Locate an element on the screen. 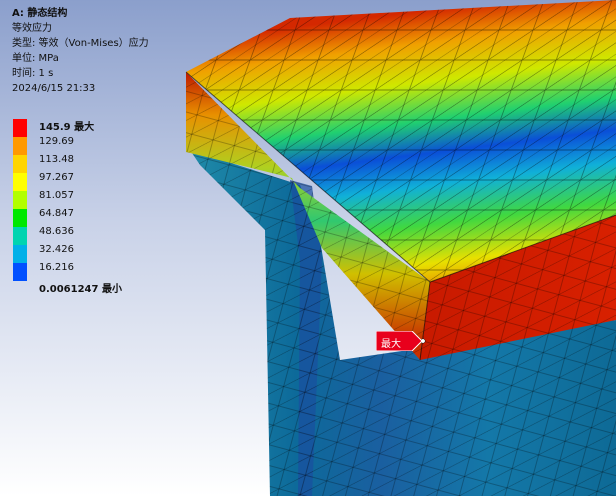 This screenshot has width=616, height=496. legend-label: 97.267 is located at coordinates (56, 177).